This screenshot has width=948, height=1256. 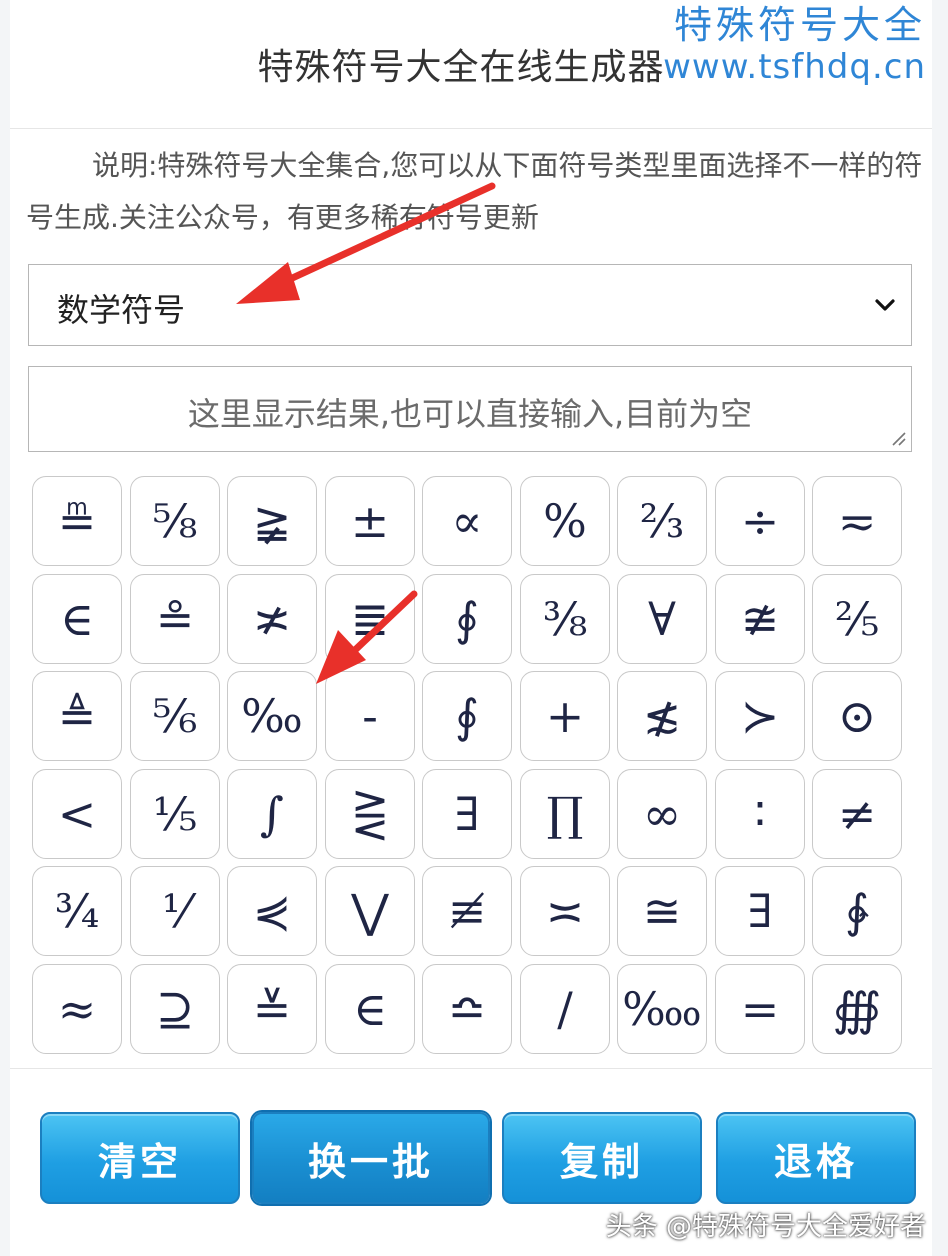 I want to click on symbol-button: ≴, so click(x=662, y=716).